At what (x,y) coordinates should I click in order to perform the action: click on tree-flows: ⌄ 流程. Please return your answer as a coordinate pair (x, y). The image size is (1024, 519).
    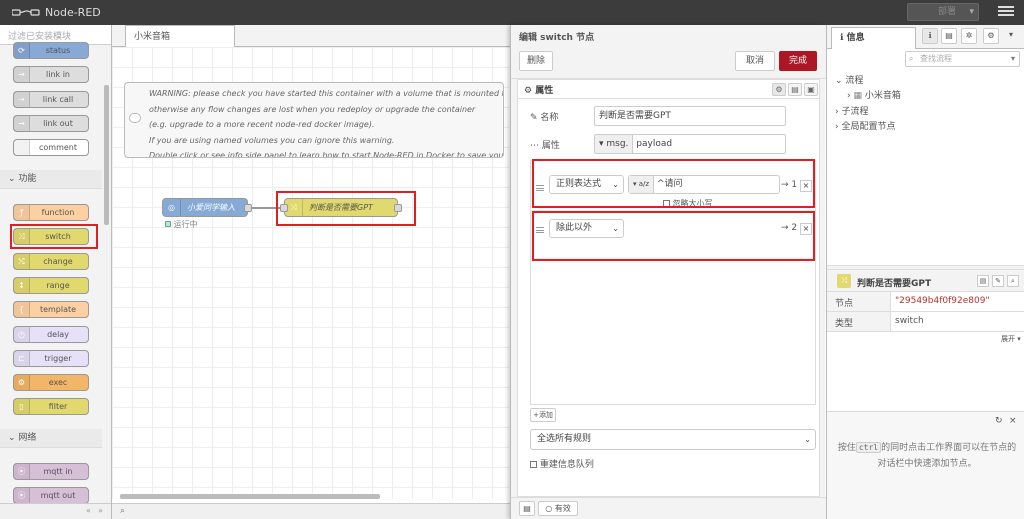
    Looking at the image, I should click on (849, 79).